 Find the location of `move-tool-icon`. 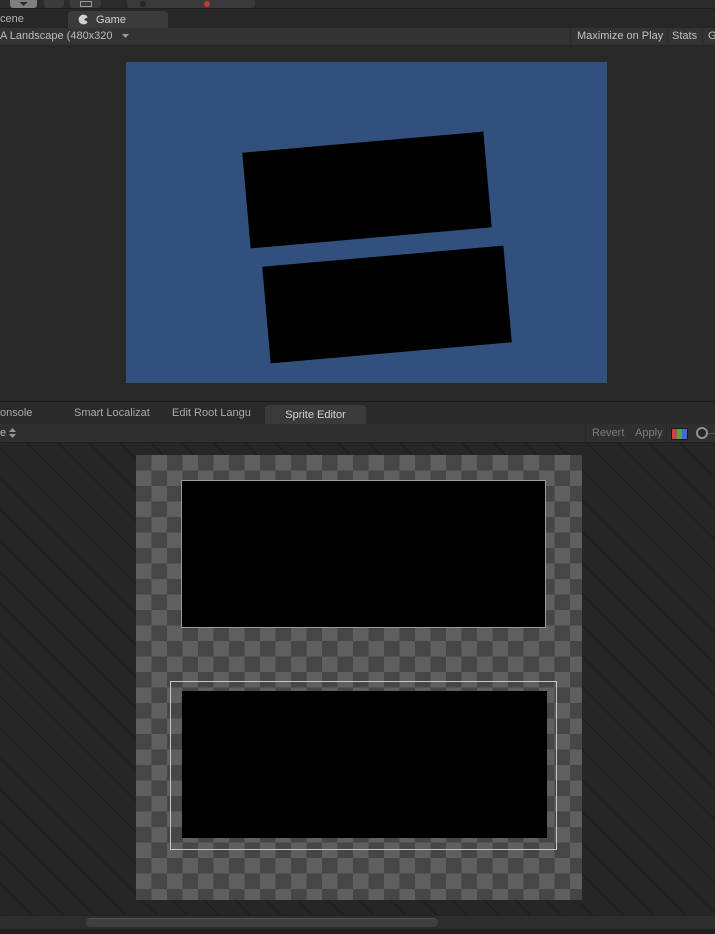

move-tool-icon is located at coordinates (23, 4).